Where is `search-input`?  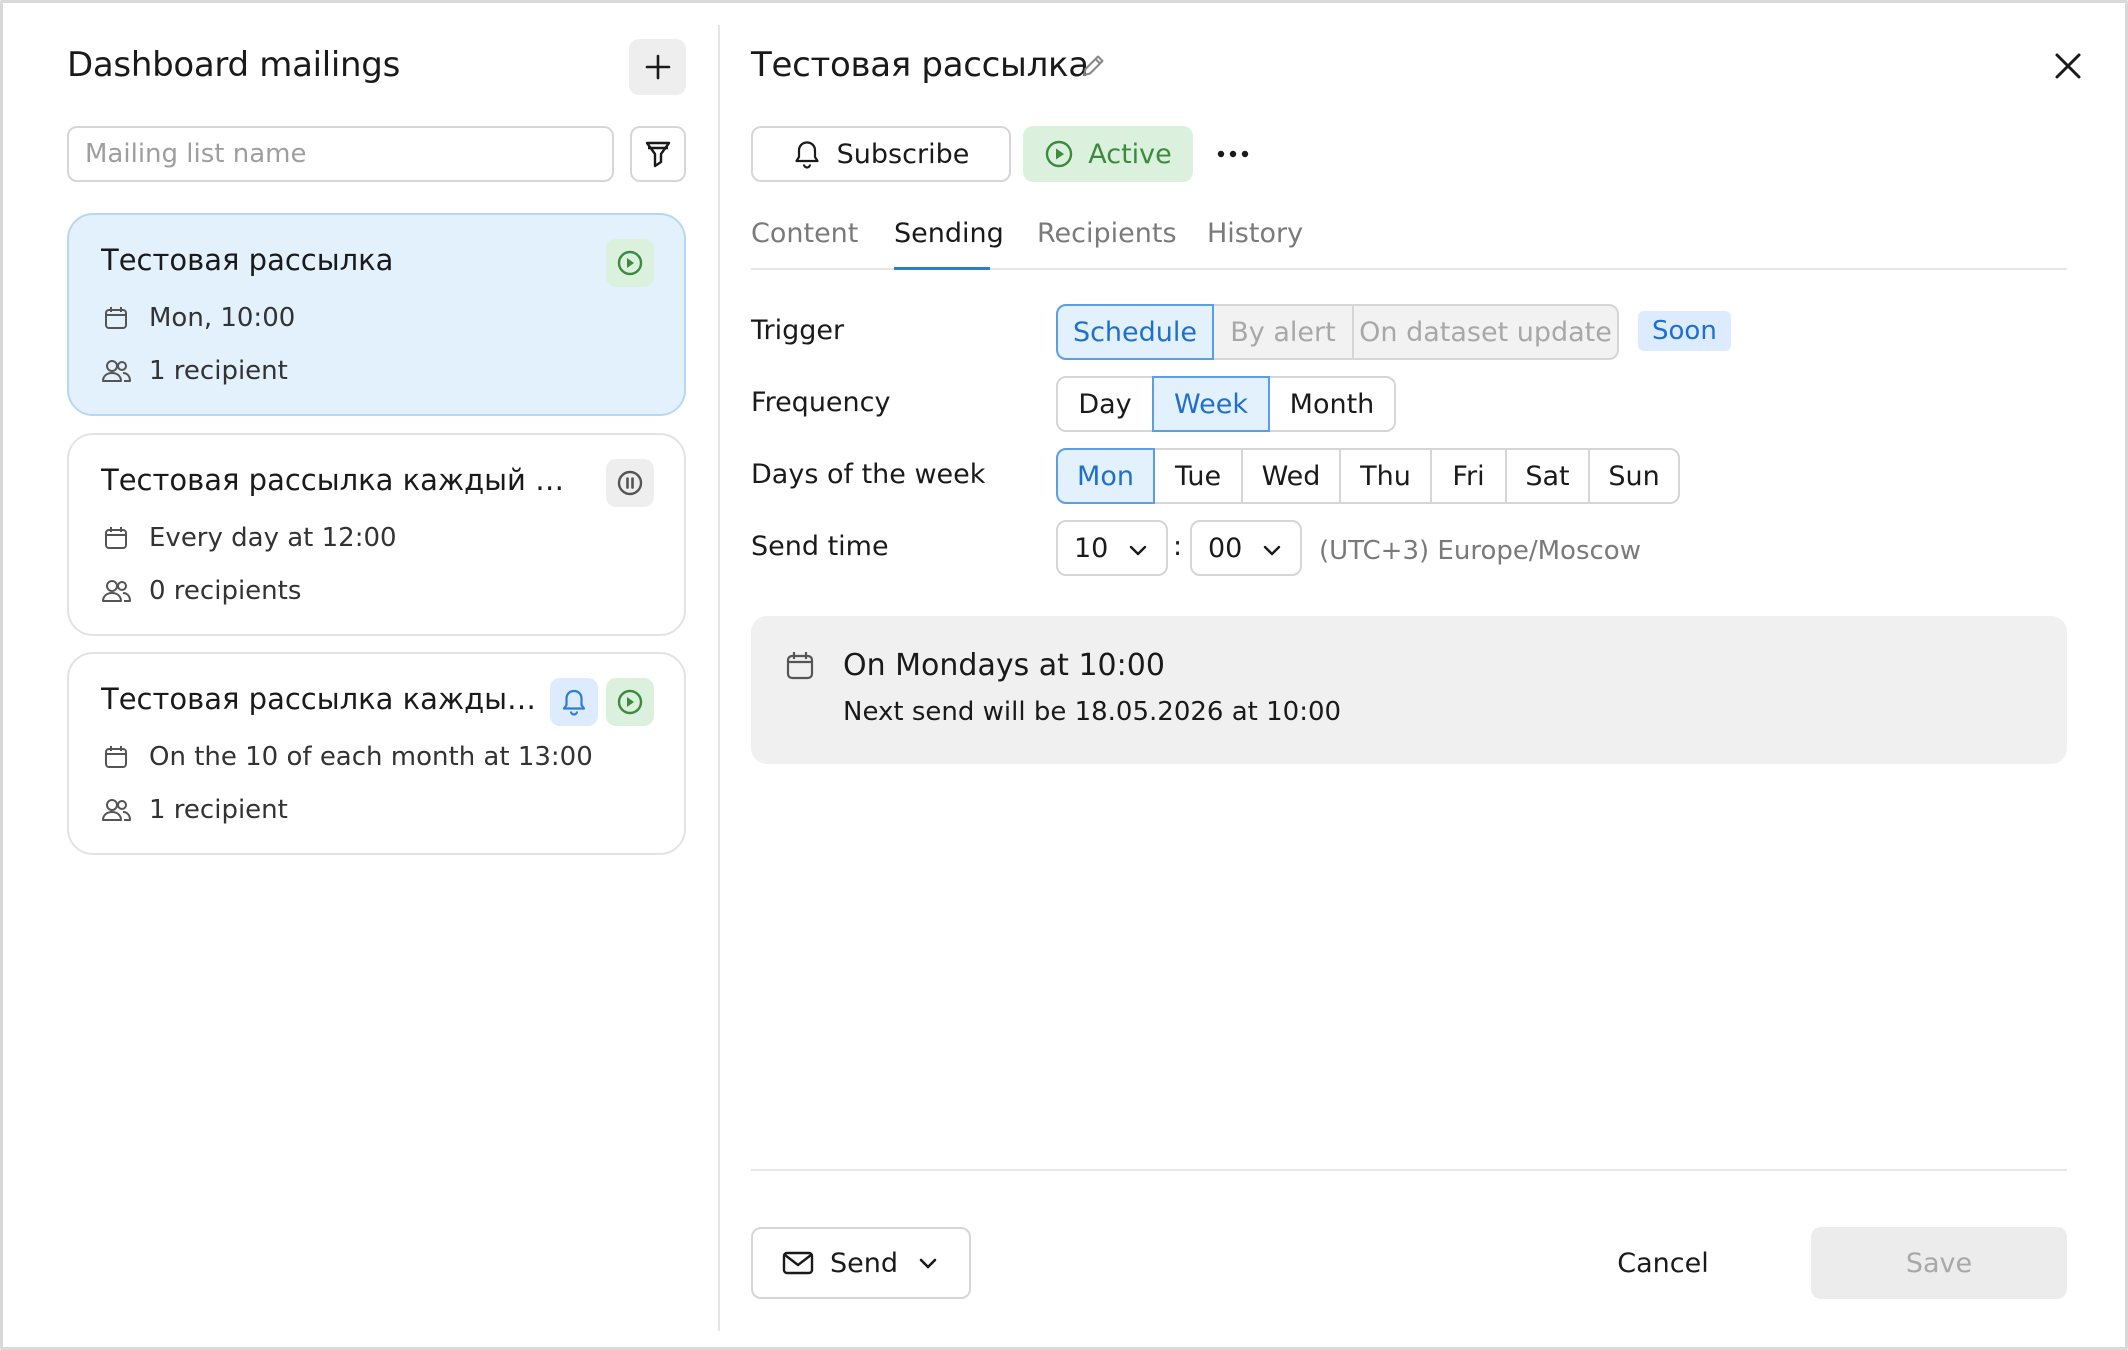 search-input is located at coordinates (340, 154).